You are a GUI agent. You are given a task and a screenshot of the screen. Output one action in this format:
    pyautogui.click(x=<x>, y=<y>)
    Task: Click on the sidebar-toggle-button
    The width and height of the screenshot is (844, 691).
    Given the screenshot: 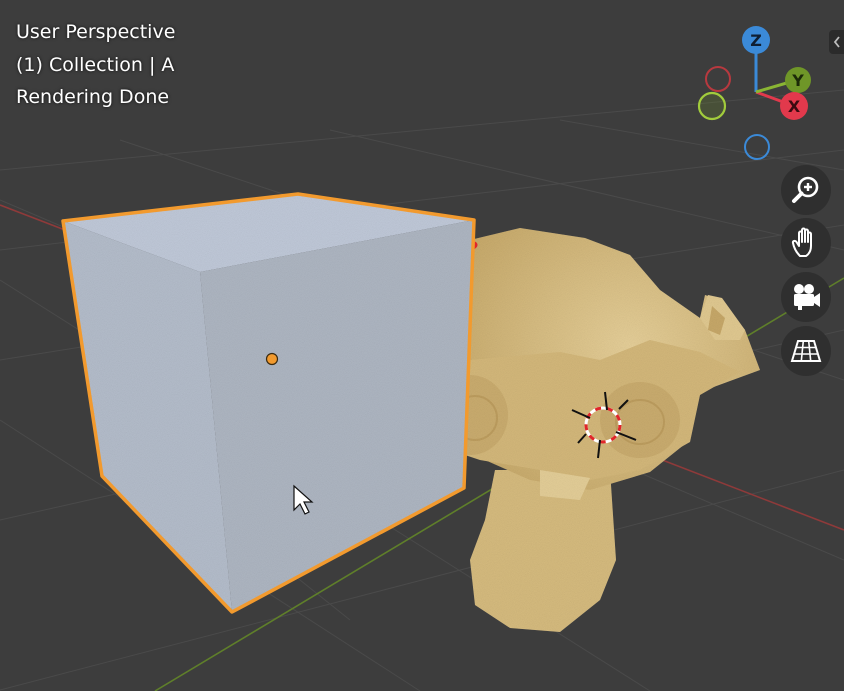 What is the action you would take?
    pyautogui.click(x=836, y=42)
    